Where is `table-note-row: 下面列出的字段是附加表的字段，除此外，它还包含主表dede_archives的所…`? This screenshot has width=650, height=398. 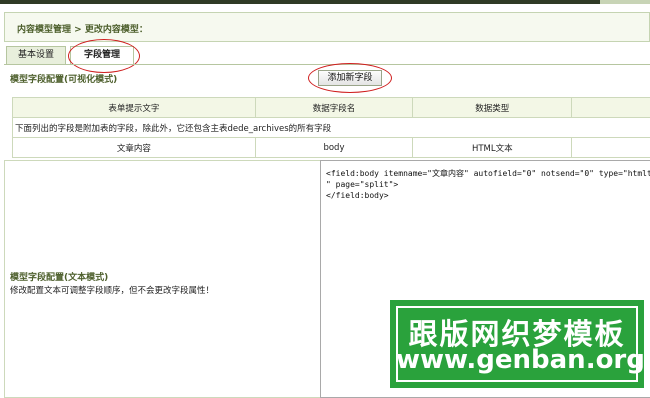
table-note-row: 下面列出的字段是附加表的字段，除此外，它还包含主表dede_archives的所… is located at coordinates (331, 127).